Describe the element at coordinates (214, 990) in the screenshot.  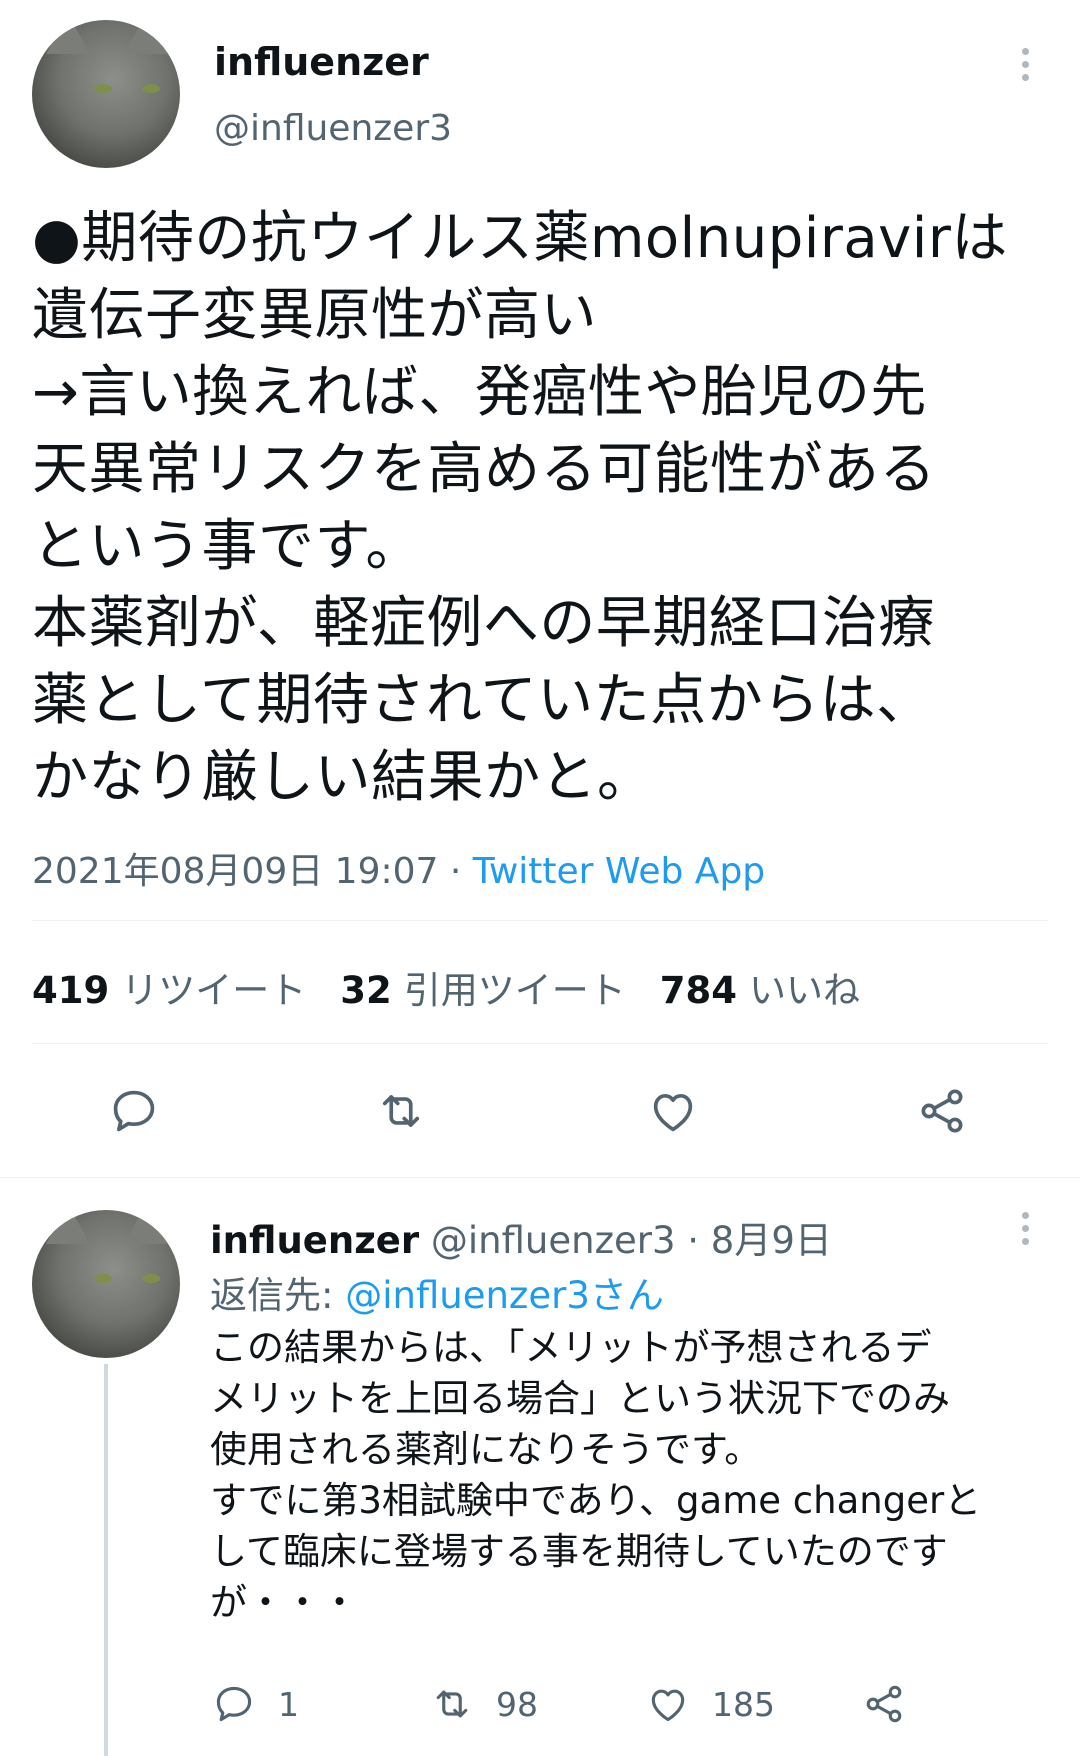
I see `retweets-label: リツイート` at that location.